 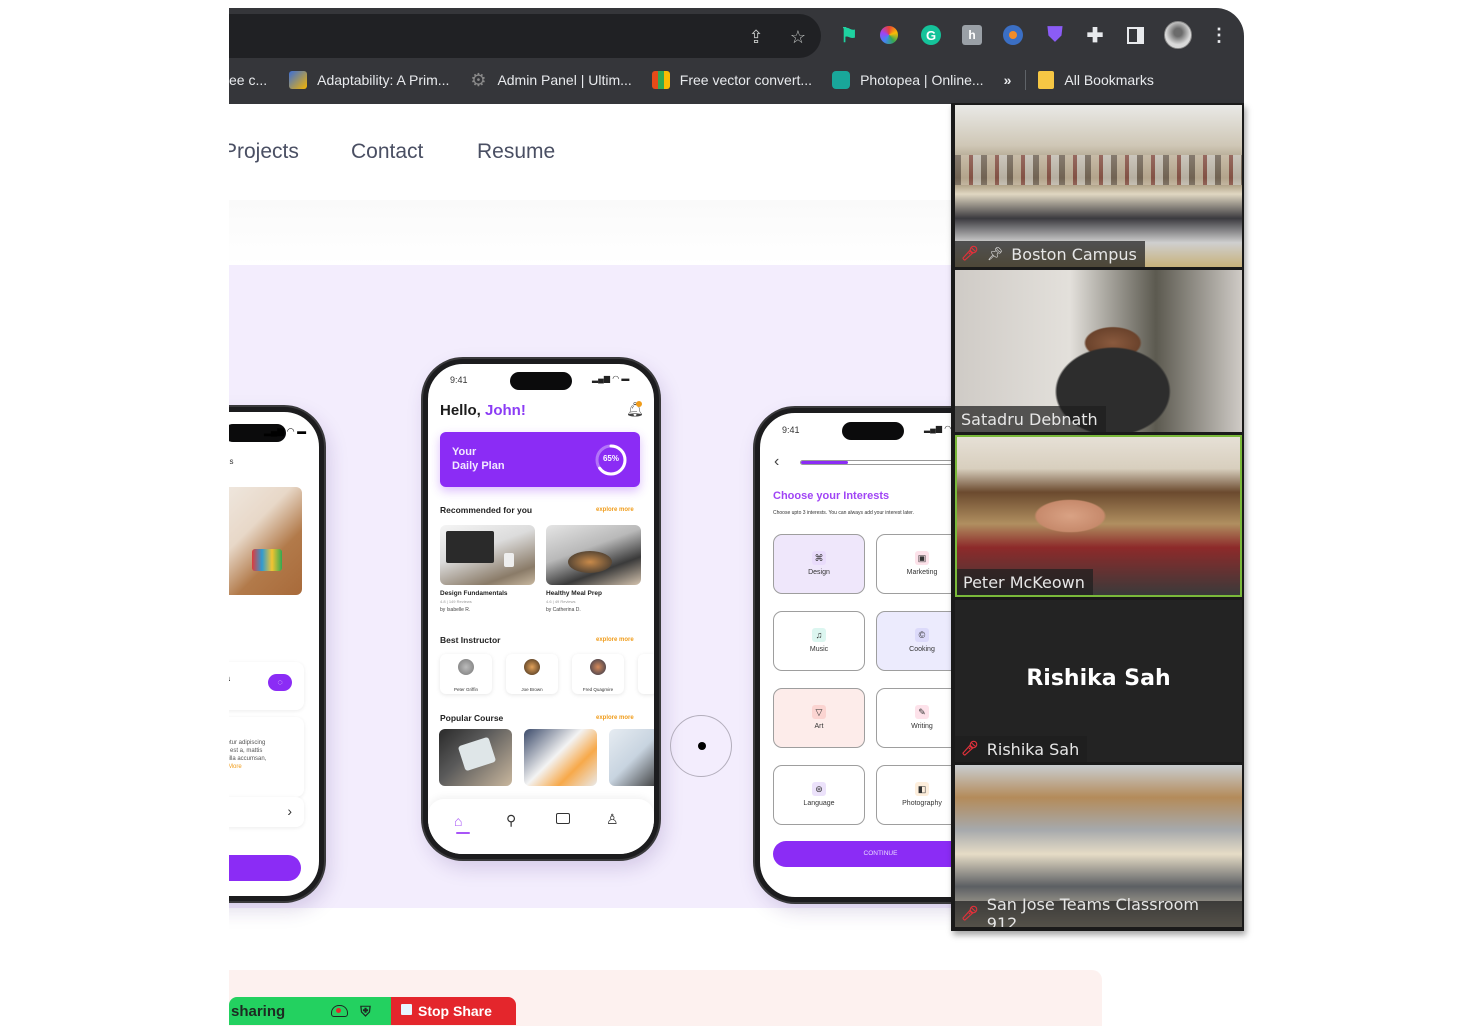 I want to click on participant-tile-4: 🎤︎ San Jose Teams Classroom 912, so click(x=1098, y=846).